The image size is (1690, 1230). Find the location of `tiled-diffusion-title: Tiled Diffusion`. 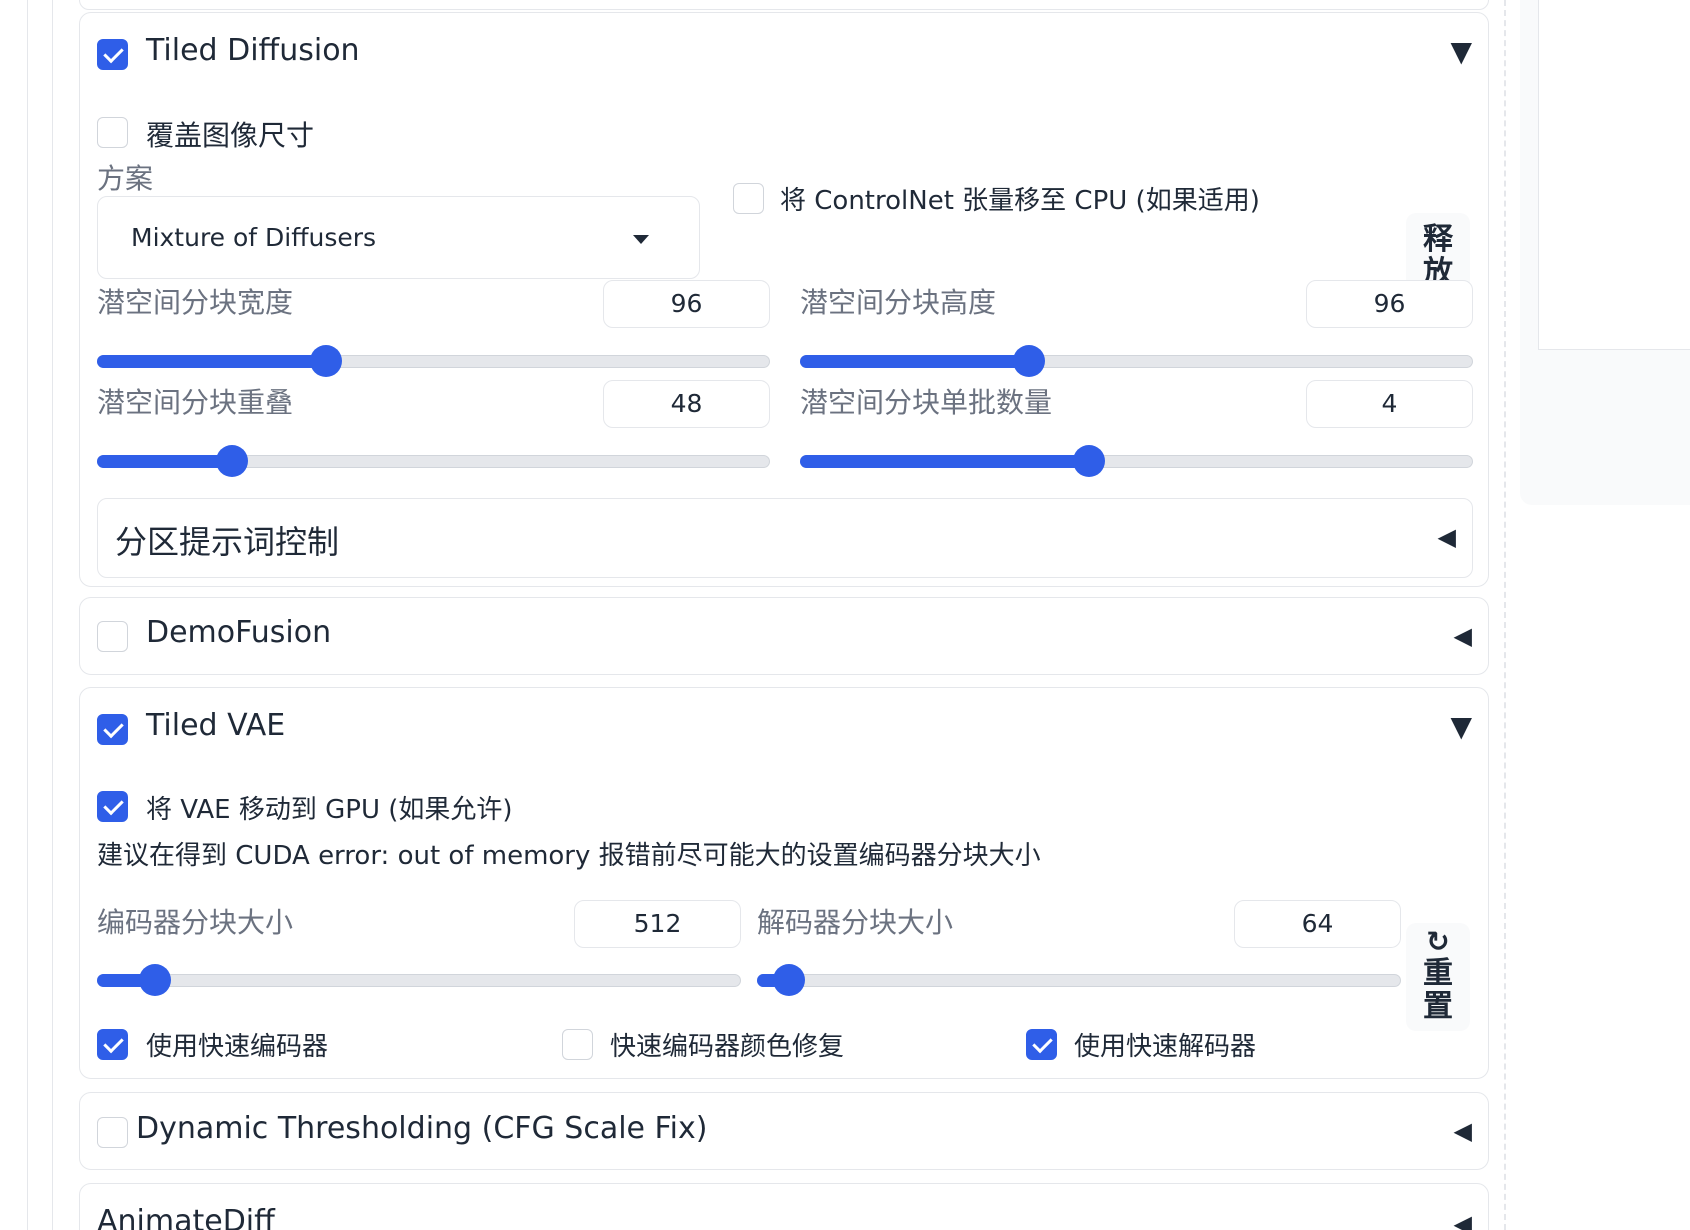

tiled-diffusion-title: Tiled Diffusion is located at coordinates (253, 50).